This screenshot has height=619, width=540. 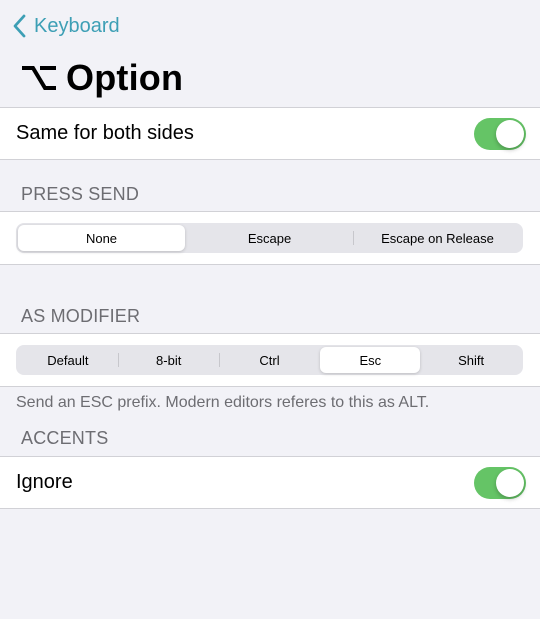 What do you see at coordinates (169, 360) in the screenshot?
I see `as-modifier-option-8-bit: 8-bit` at bounding box center [169, 360].